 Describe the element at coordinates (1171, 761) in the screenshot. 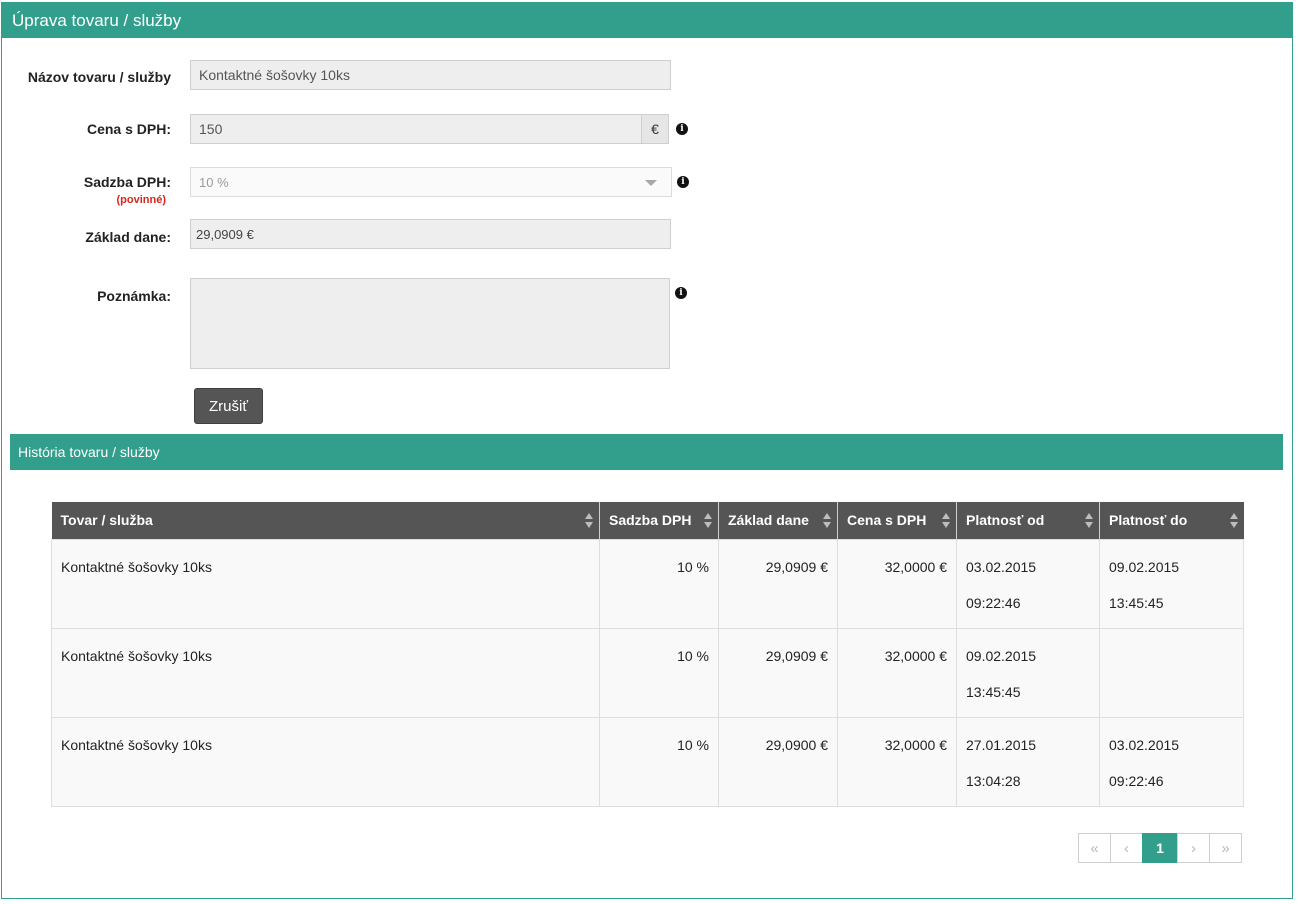

I see `cell-valid-to: 03.02.2015 09:22:46` at that location.